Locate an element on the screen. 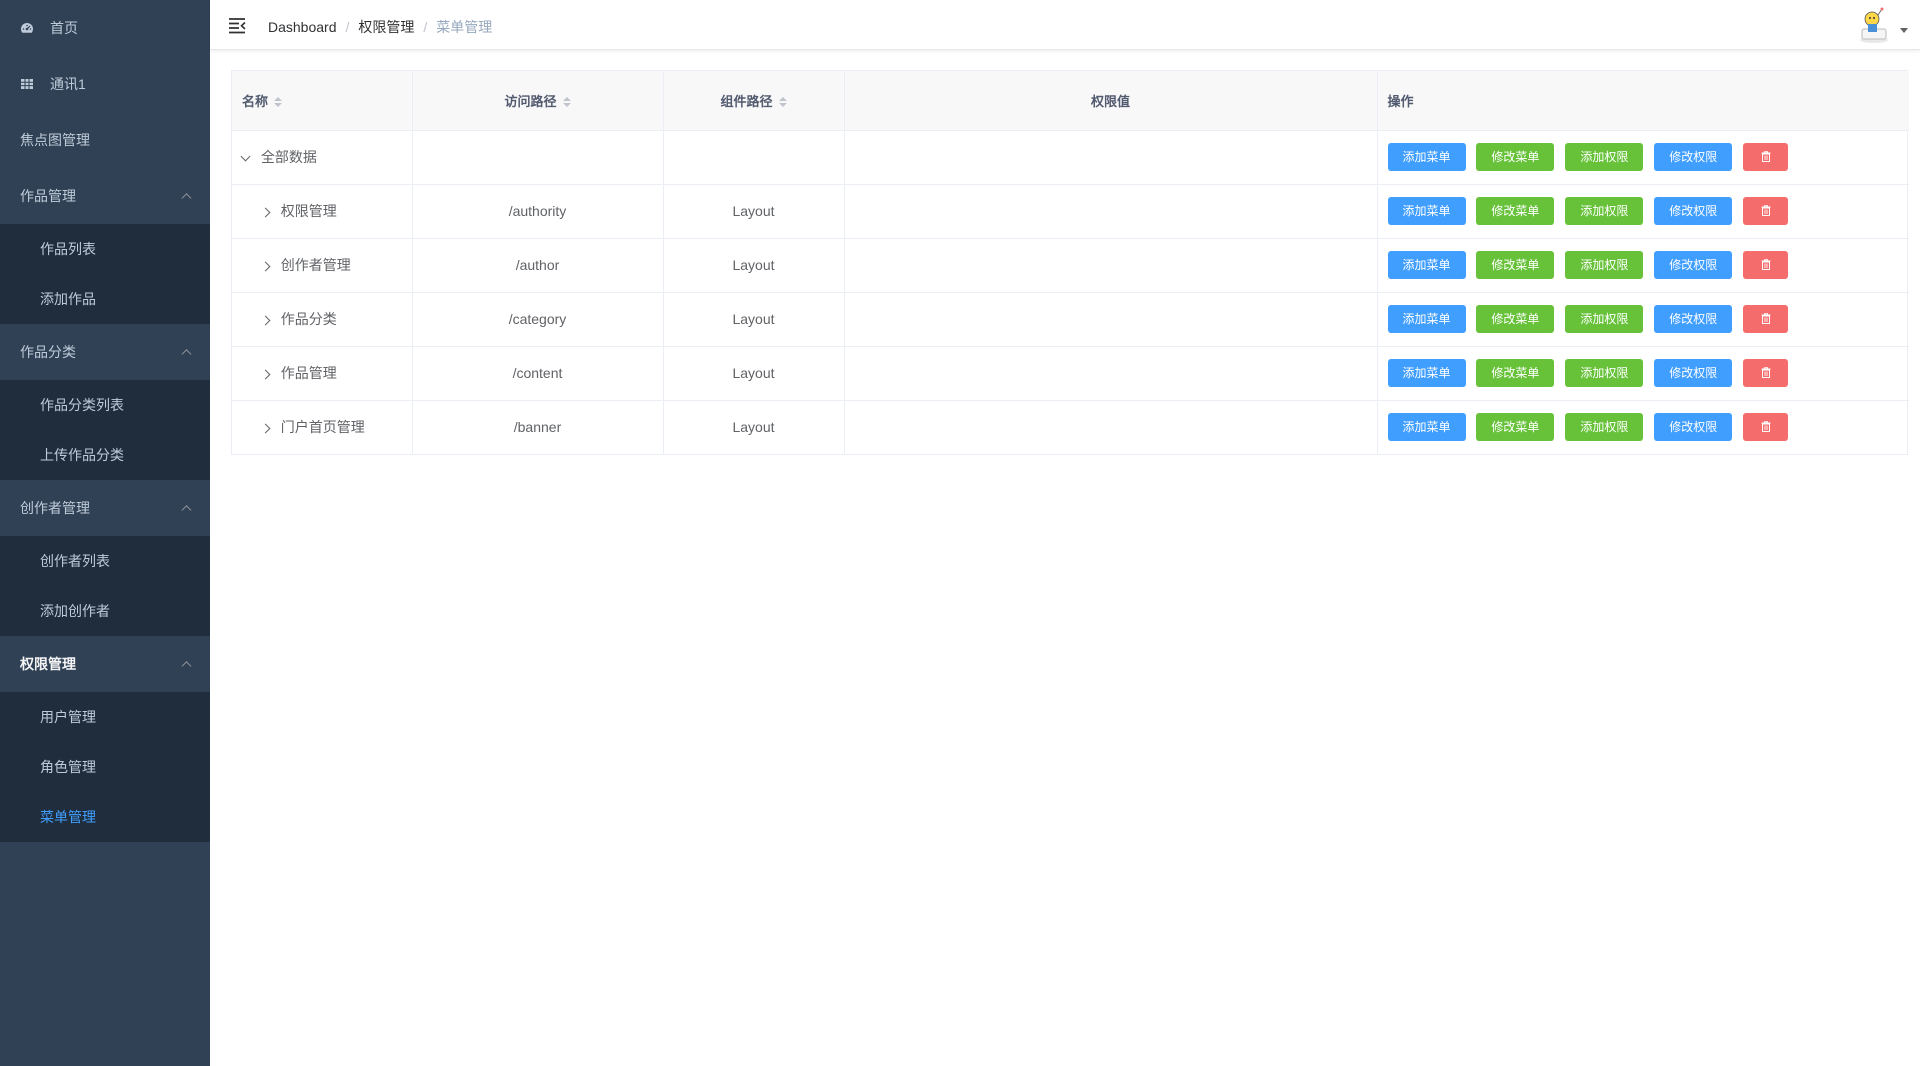 The height and width of the screenshot is (1066, 1920). sidebar-item-menu-management: 菜单管理 is located at coordinates (105, 817).